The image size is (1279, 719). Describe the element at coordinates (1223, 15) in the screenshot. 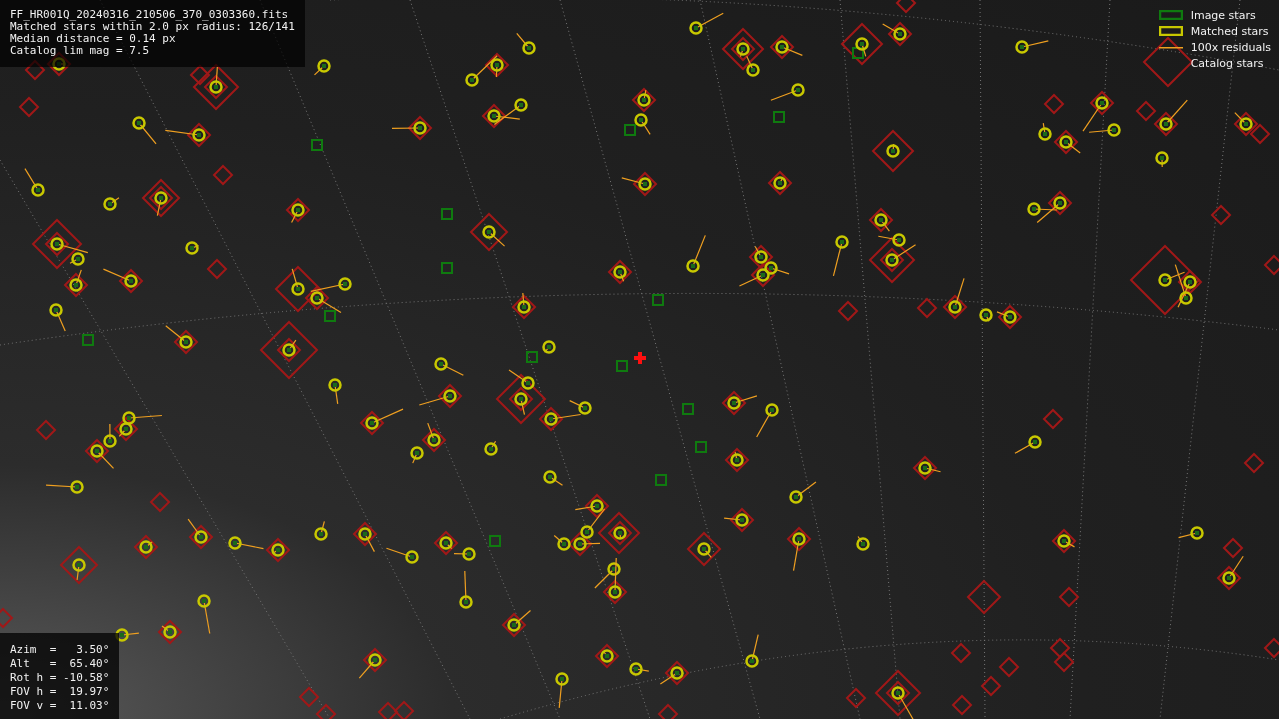

I see `legend-label: Image stars` at that location.